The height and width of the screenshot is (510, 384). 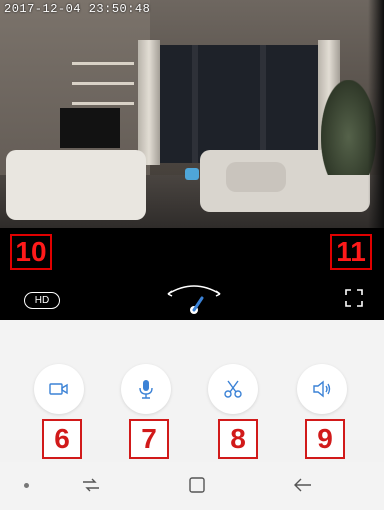 What do you see at coordinates (90, 128) in the screenshot?
I see `scene-tv` at bounding box center [90, 128].